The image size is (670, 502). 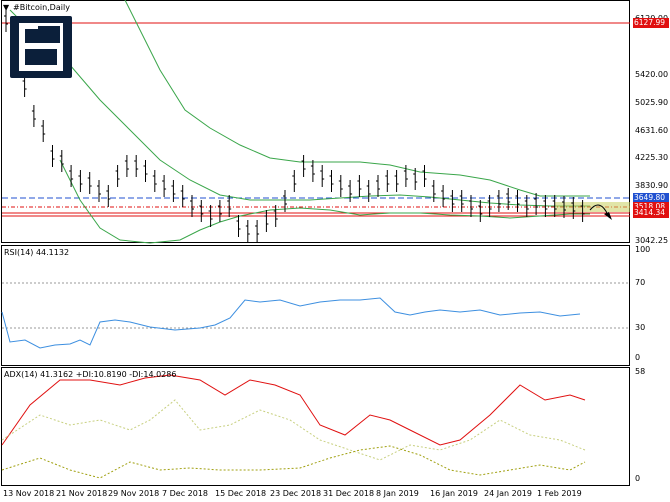 I want to click on price-tag-top: 6127.99, so click(x=651, y=23).